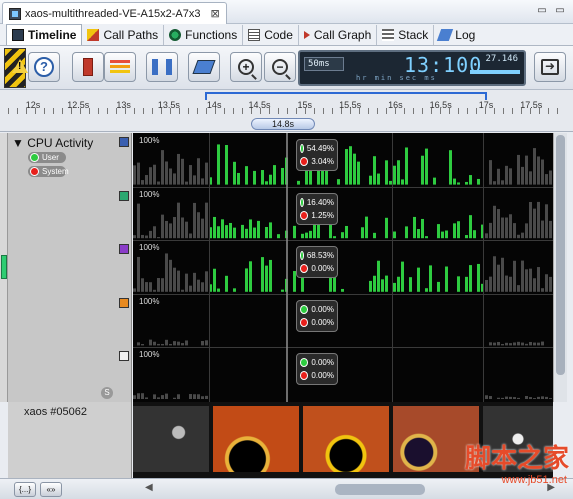 The height and width of the screenshot is (499, 573). I want to click on series-header: ▼ CPU Activity, so click(52, 143).